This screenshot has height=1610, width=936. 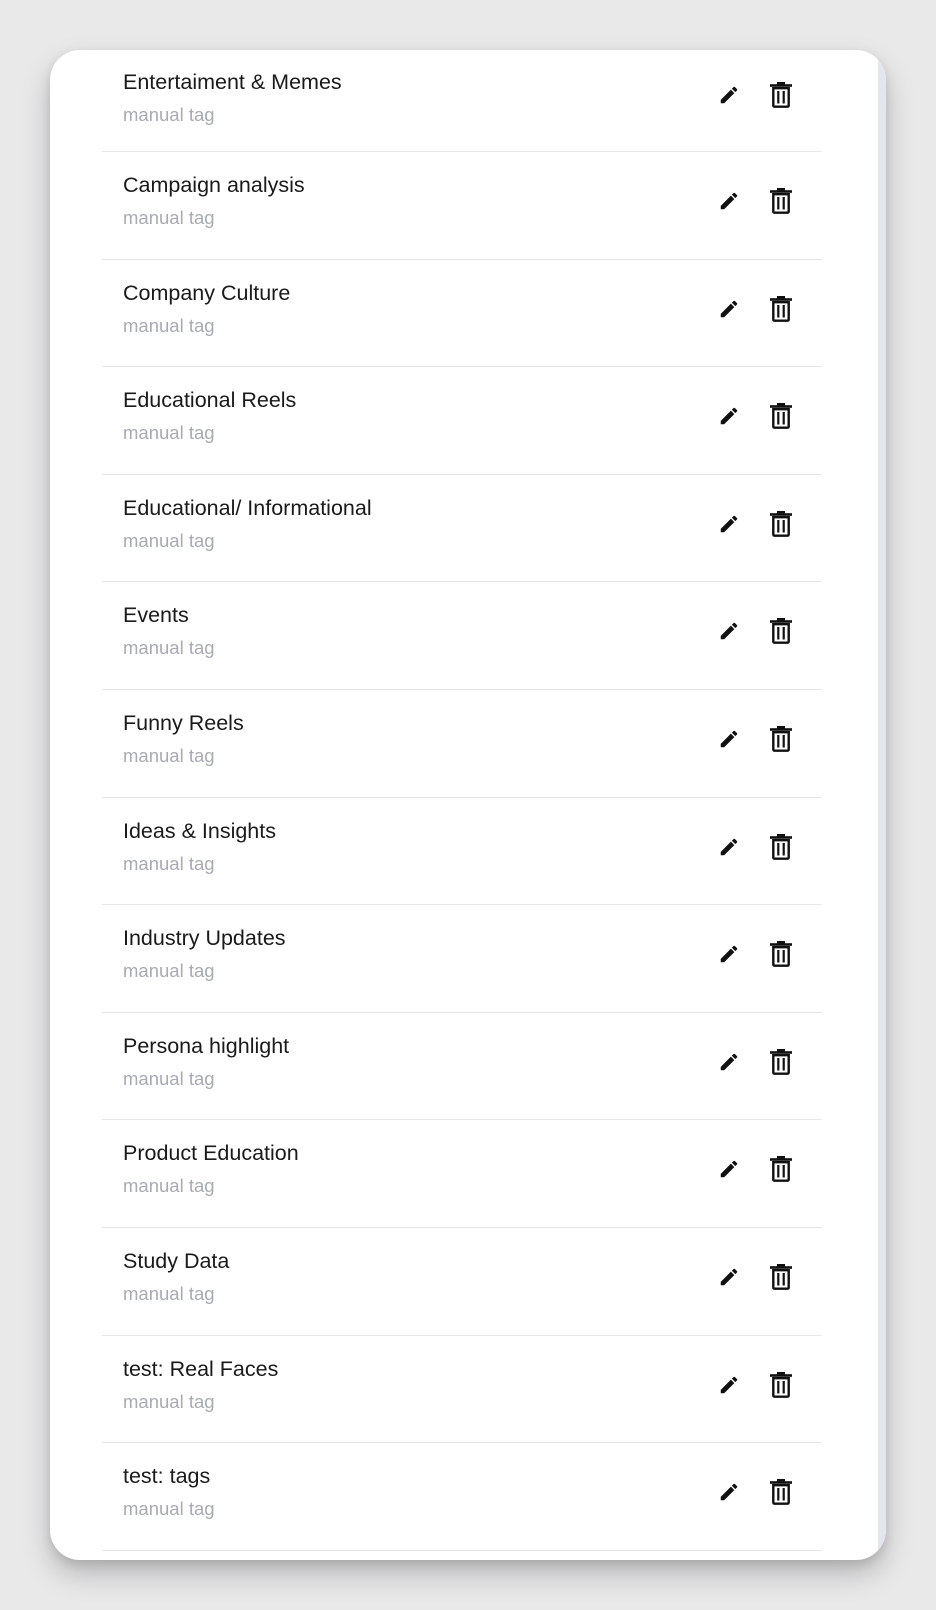 What do you see at coordinates (882, 805) in the screenshot?
I see `scrollbar-track` at bounding box center [882, 805].